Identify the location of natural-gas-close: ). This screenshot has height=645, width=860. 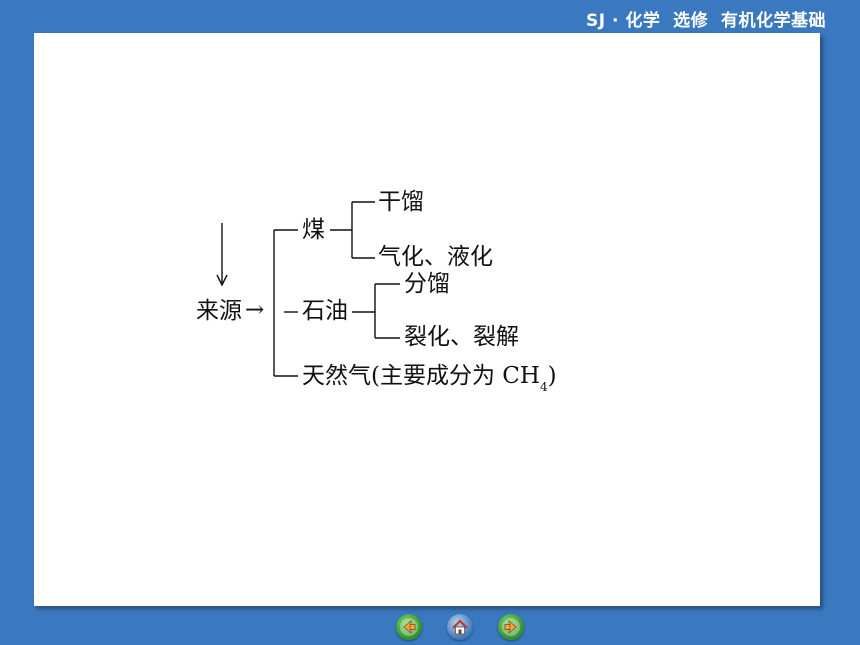
(552, 376).